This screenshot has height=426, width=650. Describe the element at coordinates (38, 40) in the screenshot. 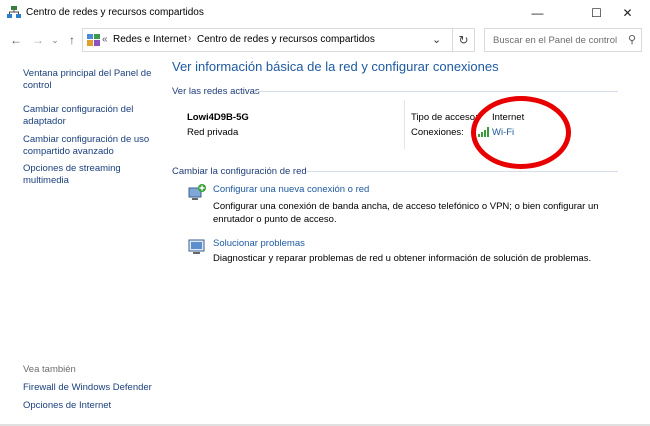

I see `forward-button: →` at that location.